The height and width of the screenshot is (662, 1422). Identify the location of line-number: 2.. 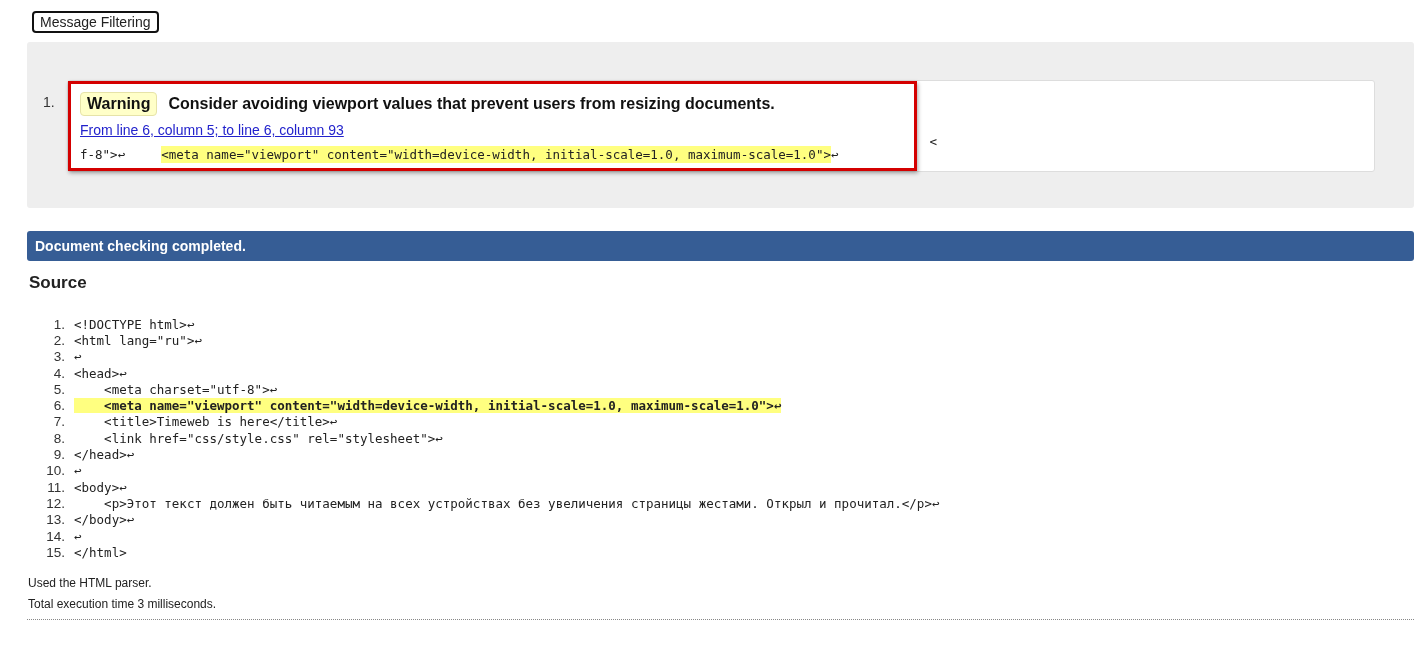
(58, 340).